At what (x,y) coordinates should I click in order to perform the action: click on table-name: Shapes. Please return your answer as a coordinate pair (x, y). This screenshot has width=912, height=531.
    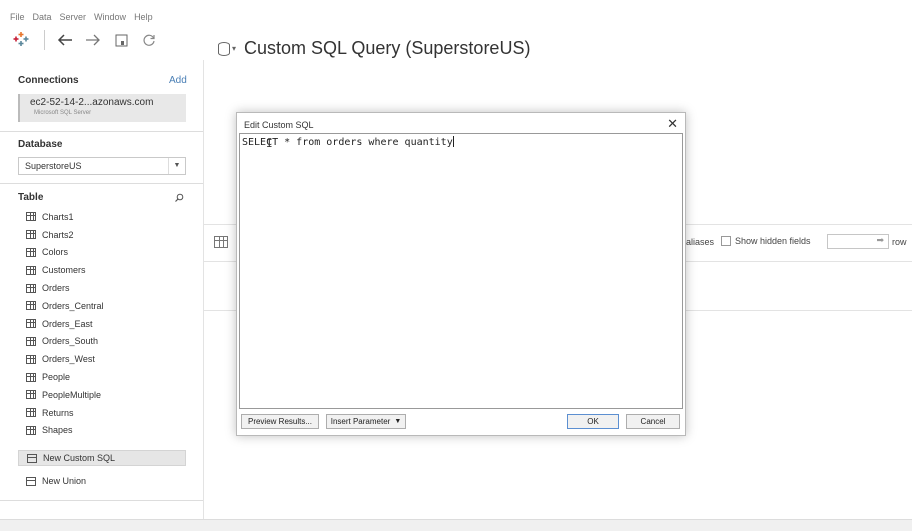
    Looking at the image, I should click on (57, 430).